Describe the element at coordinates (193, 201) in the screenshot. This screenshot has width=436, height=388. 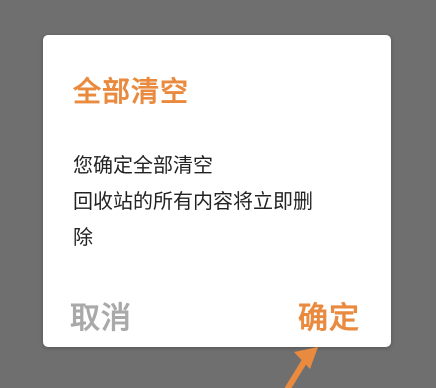
I see `dialog-message-line: 回收站的所有内容将立即删` at that location.